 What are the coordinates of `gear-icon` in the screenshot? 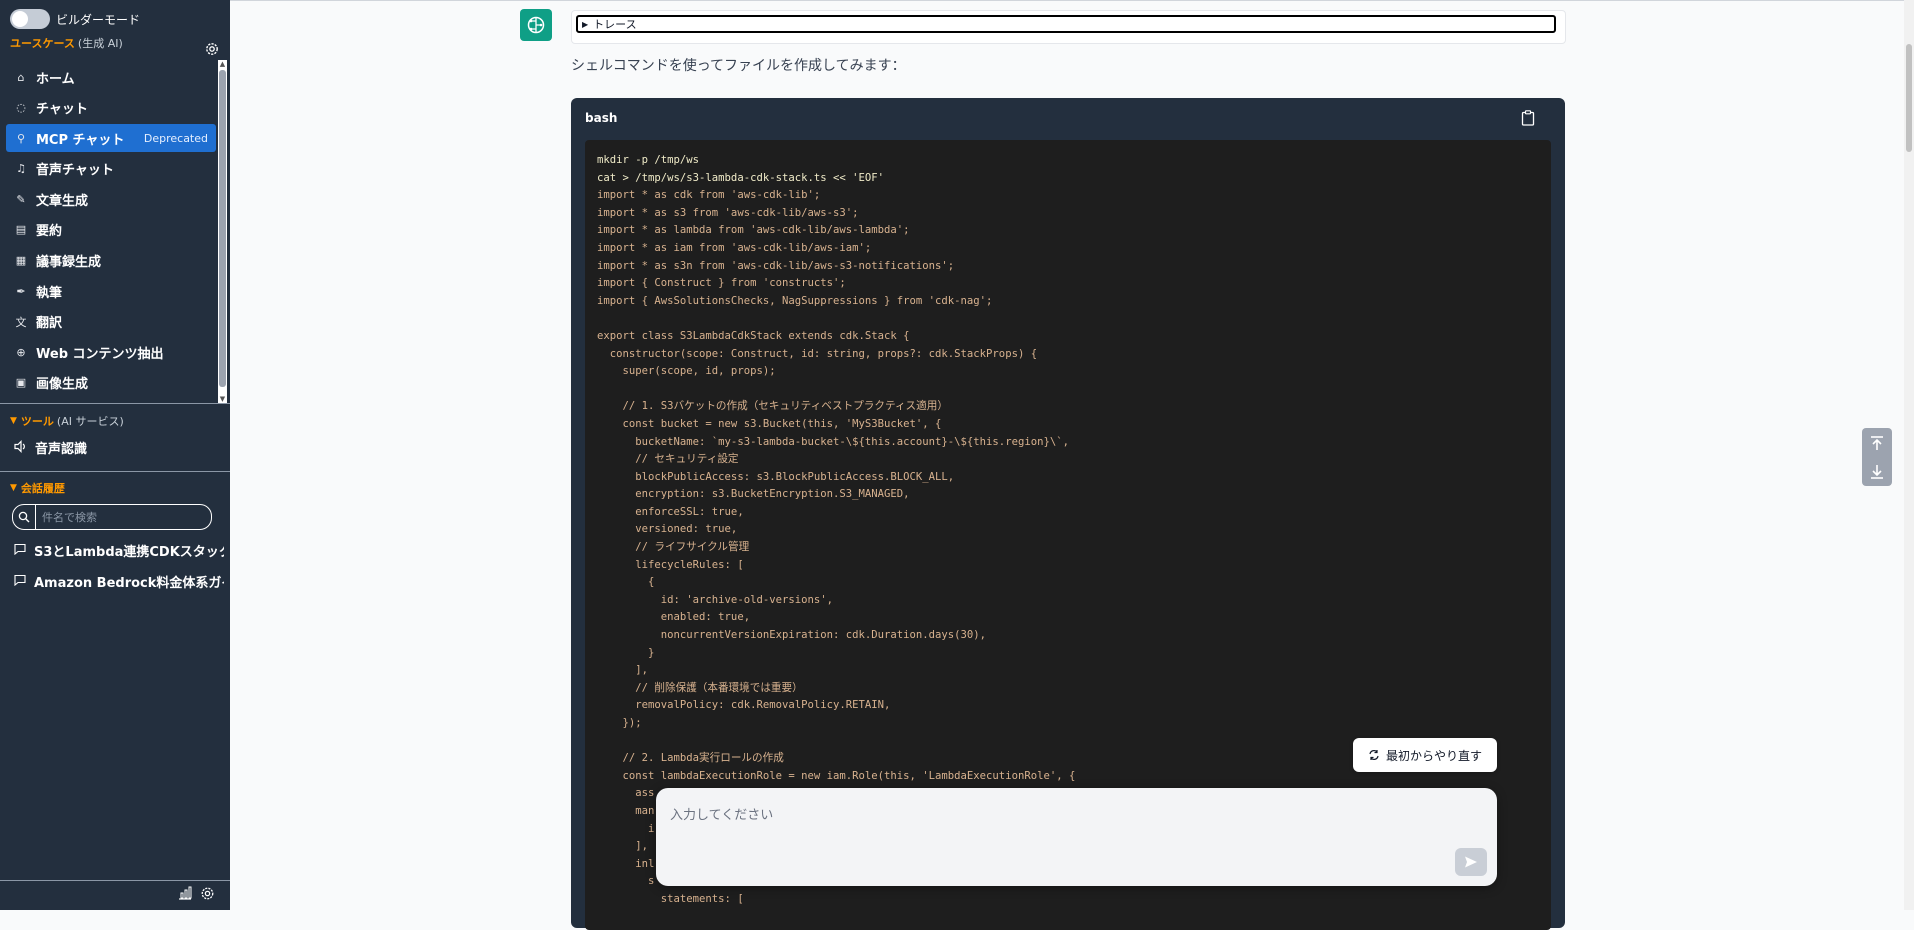 It's located at (212, 49).